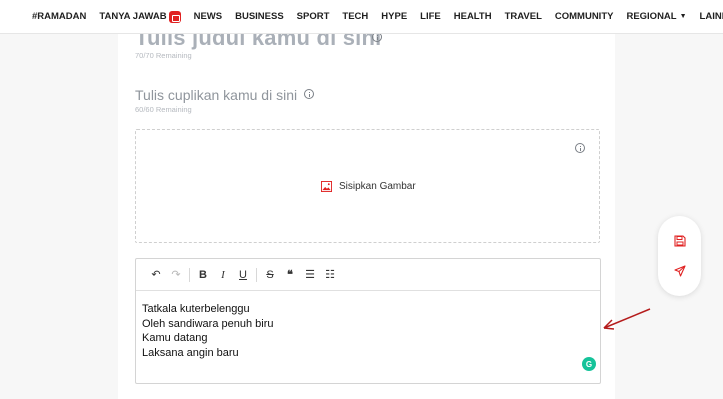 This screenshot has height=399, width=723. I want to click on nav-item-label: LAINNYA, so click(711, 16).